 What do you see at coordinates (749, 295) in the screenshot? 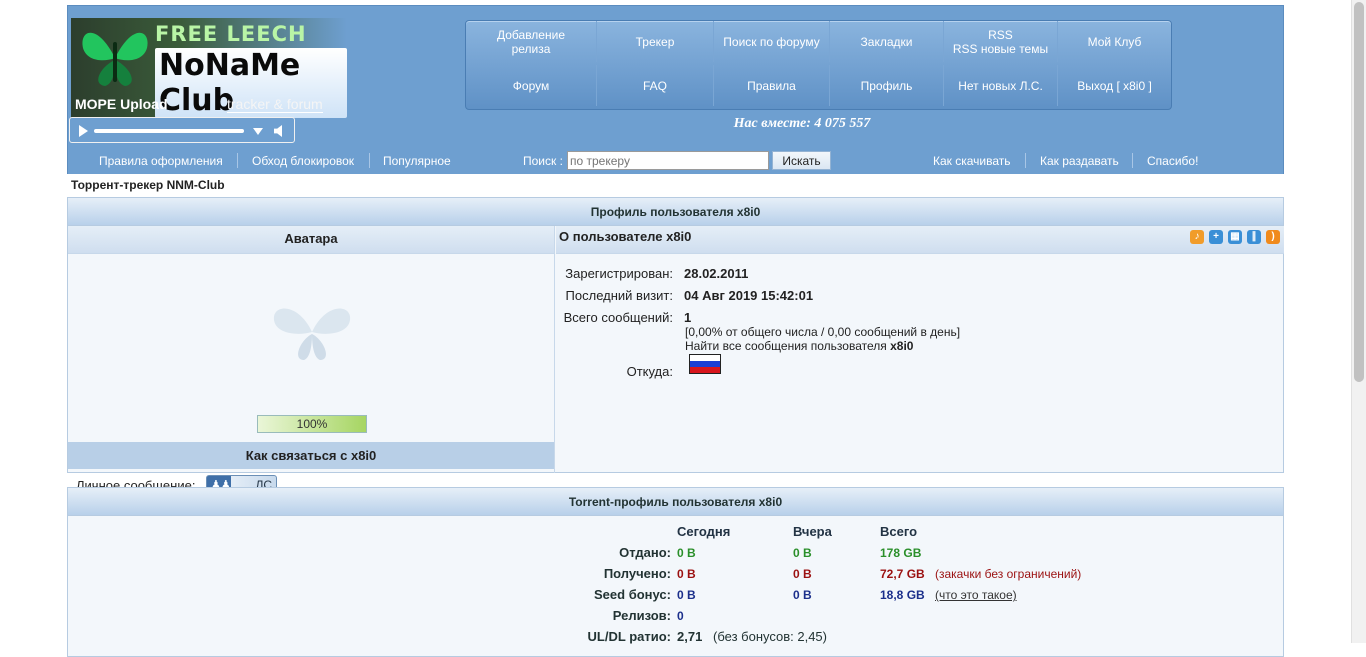
I see `last-visit-value: 04 Авг 2019 15:42:01` at bounding box center [749, 295].